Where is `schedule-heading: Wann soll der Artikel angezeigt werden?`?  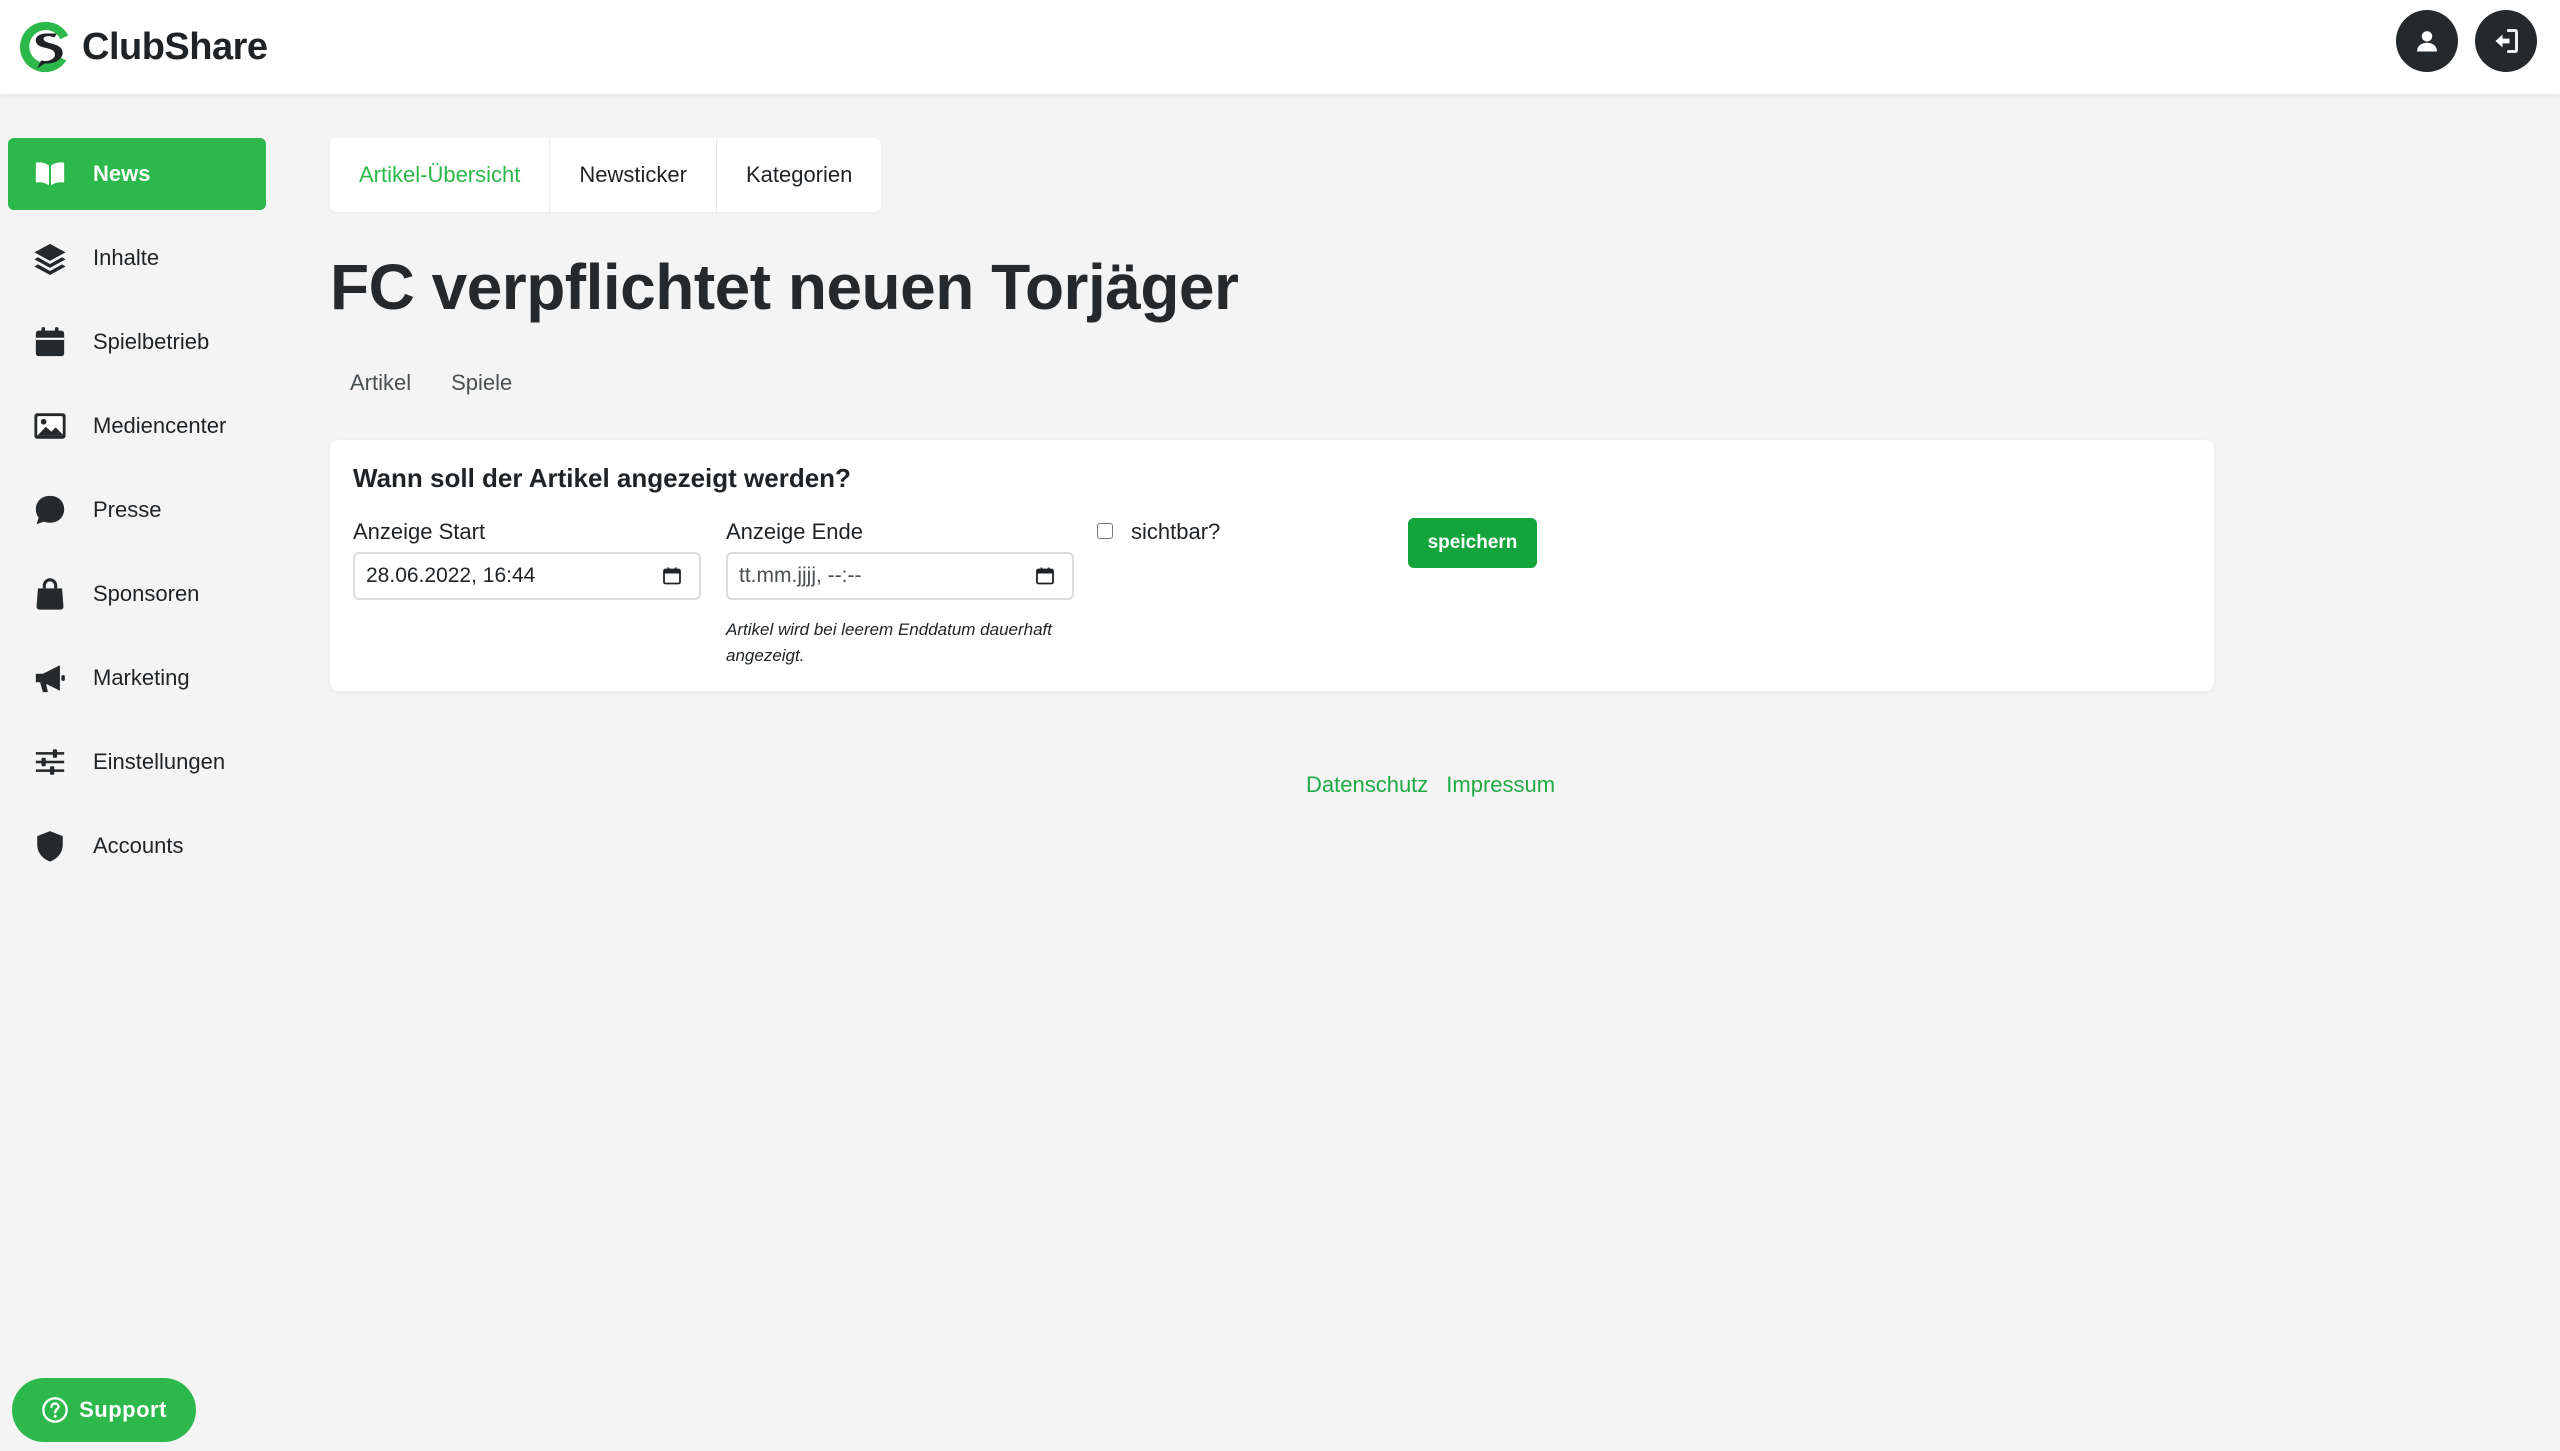
schedule-heading: Wann soll der Artikel angezeigt werden? is located at coordinates (602, 478).